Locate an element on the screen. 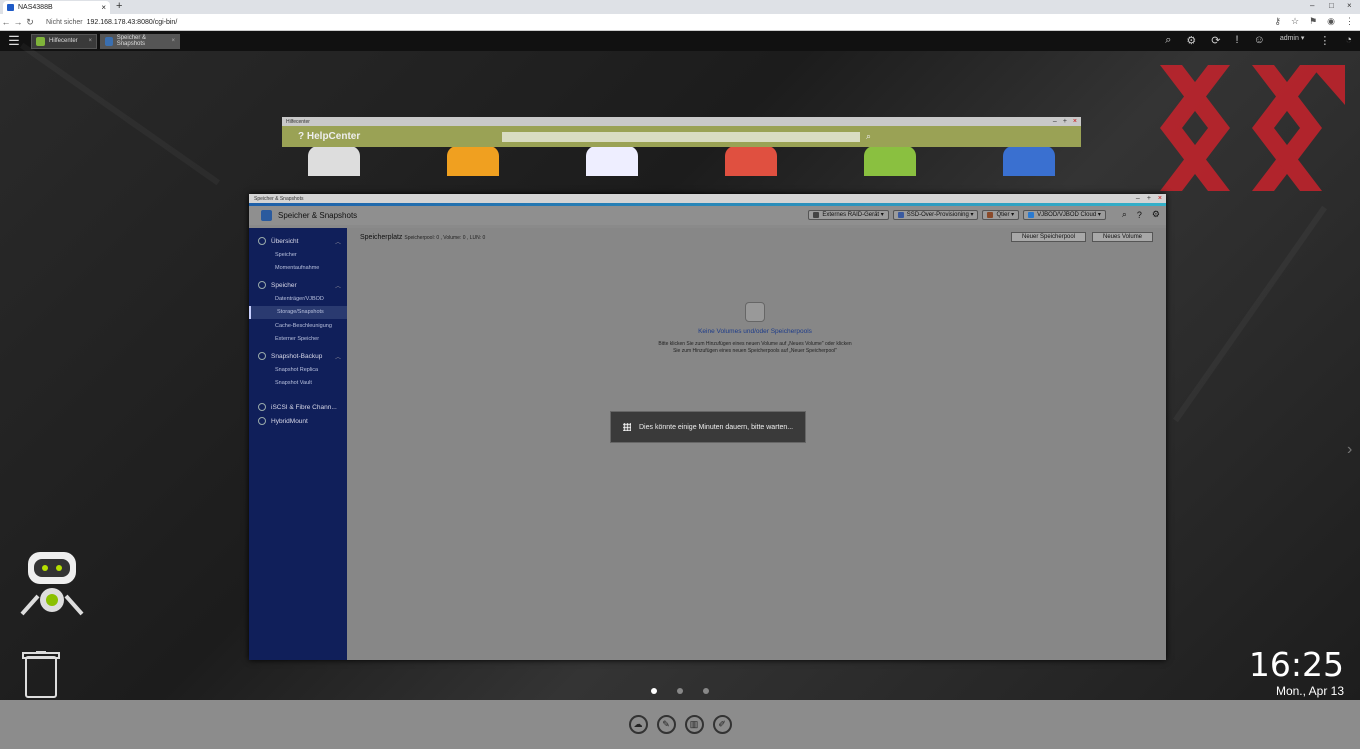 The image size is (1360, 749). helpcenter-icon is located at coordinates (40, 41).